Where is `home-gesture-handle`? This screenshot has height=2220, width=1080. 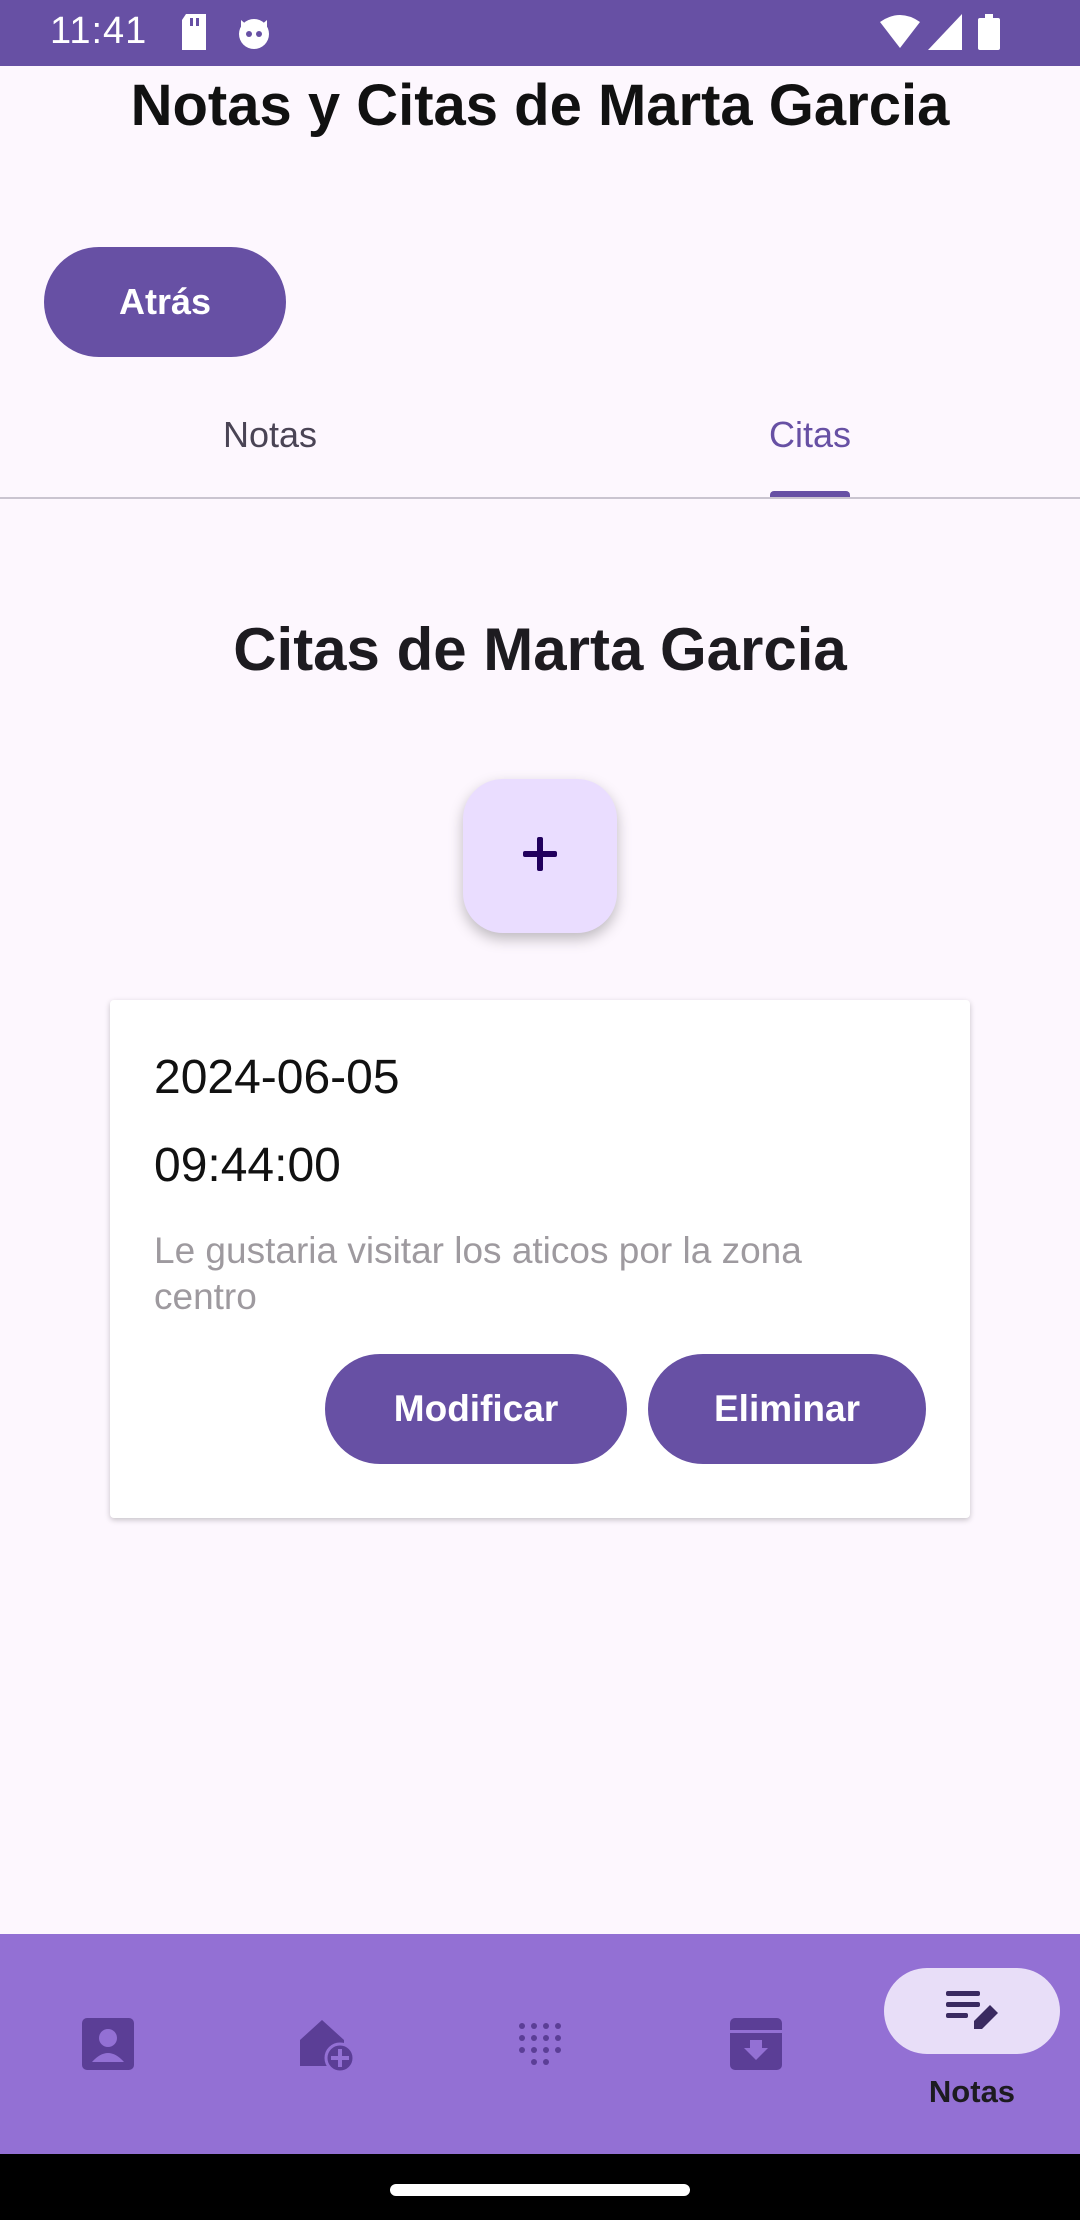
home-gesture-handle is located at coordinates (540, 2190).